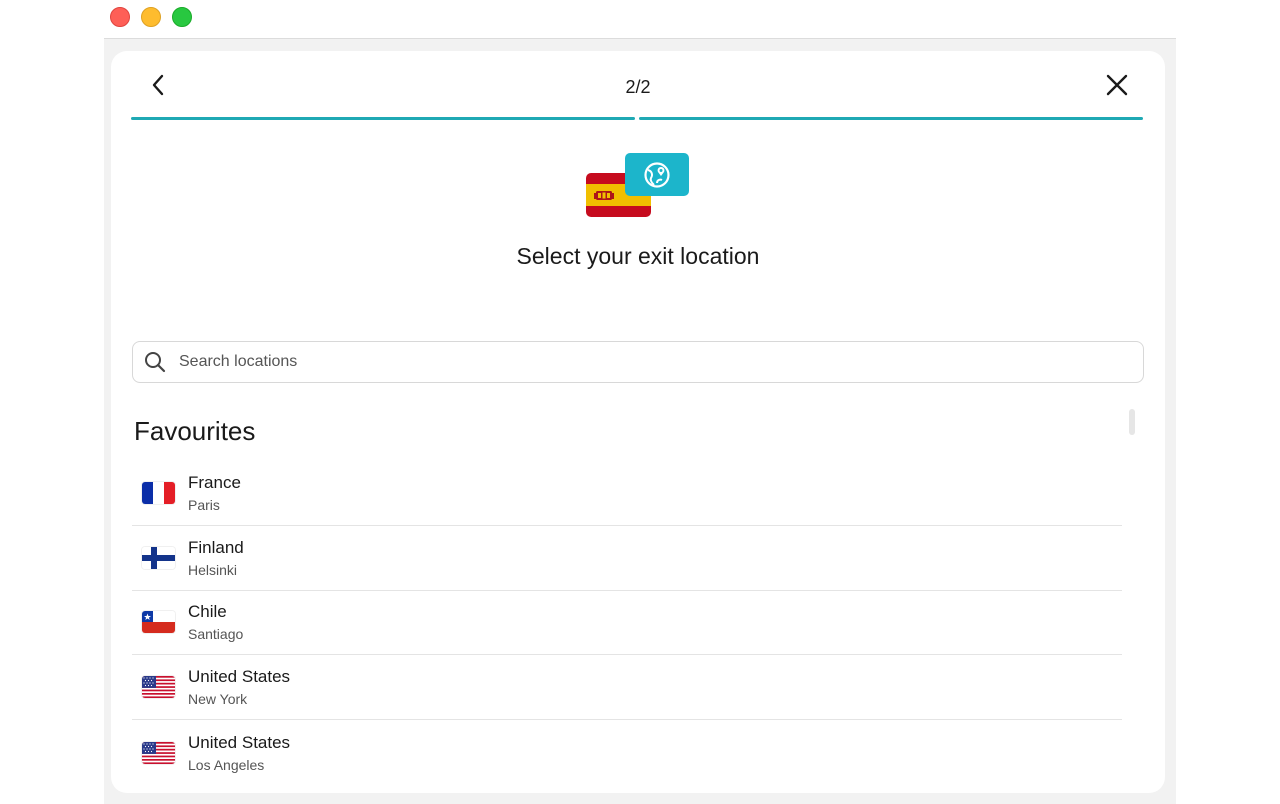 The height and width of the screenshot is (804, 1280). I want to click on hero-illustration, so click(638, 186).